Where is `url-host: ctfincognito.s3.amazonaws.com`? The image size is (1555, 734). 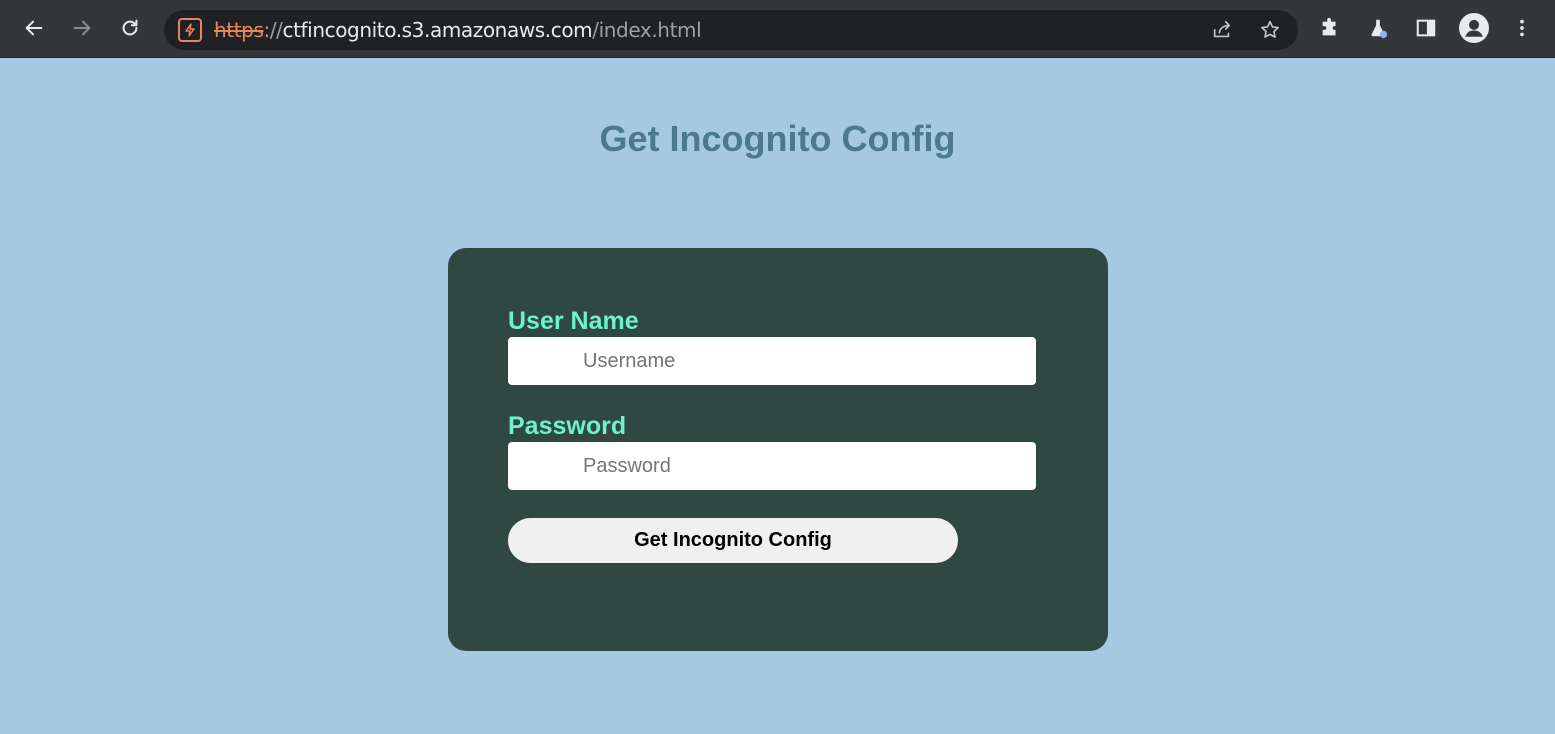 url-host: ctfincognito.s3.amazonaws.com is located at coordinates (437, 30).